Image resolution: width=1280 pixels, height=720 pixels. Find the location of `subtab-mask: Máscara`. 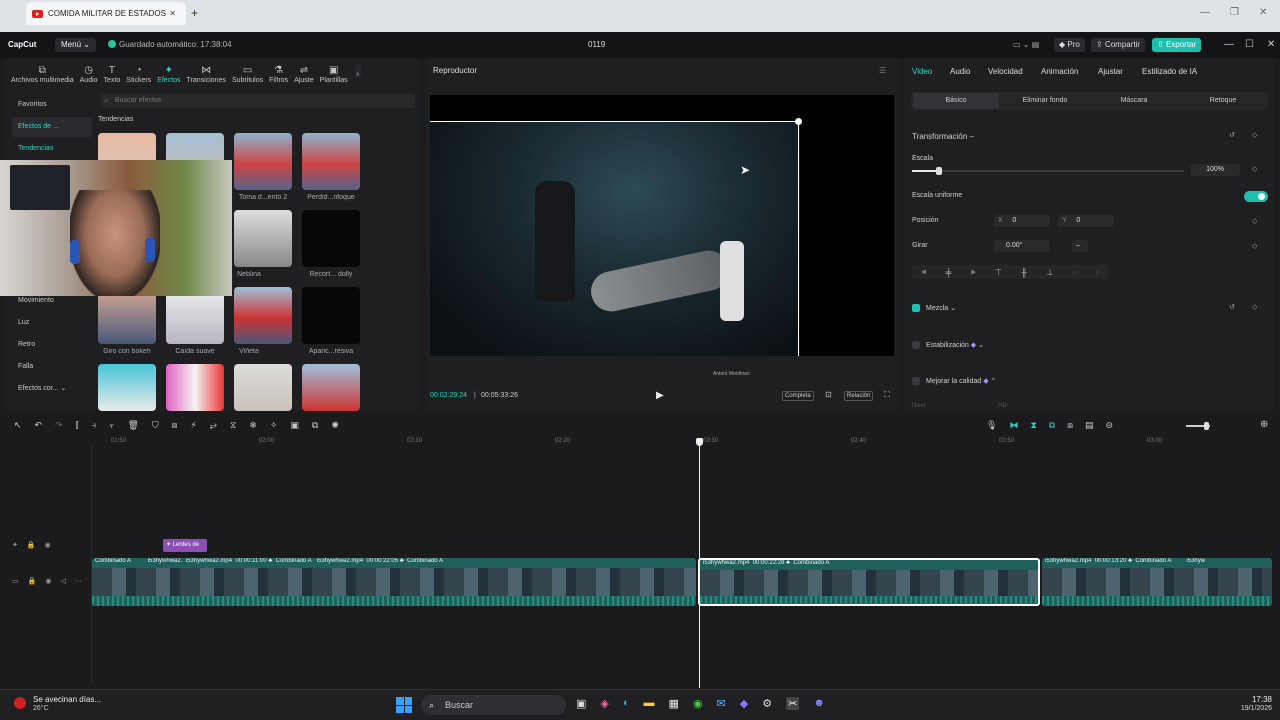

subtab-mask: Máscara is located at coordinates (1134, 100).